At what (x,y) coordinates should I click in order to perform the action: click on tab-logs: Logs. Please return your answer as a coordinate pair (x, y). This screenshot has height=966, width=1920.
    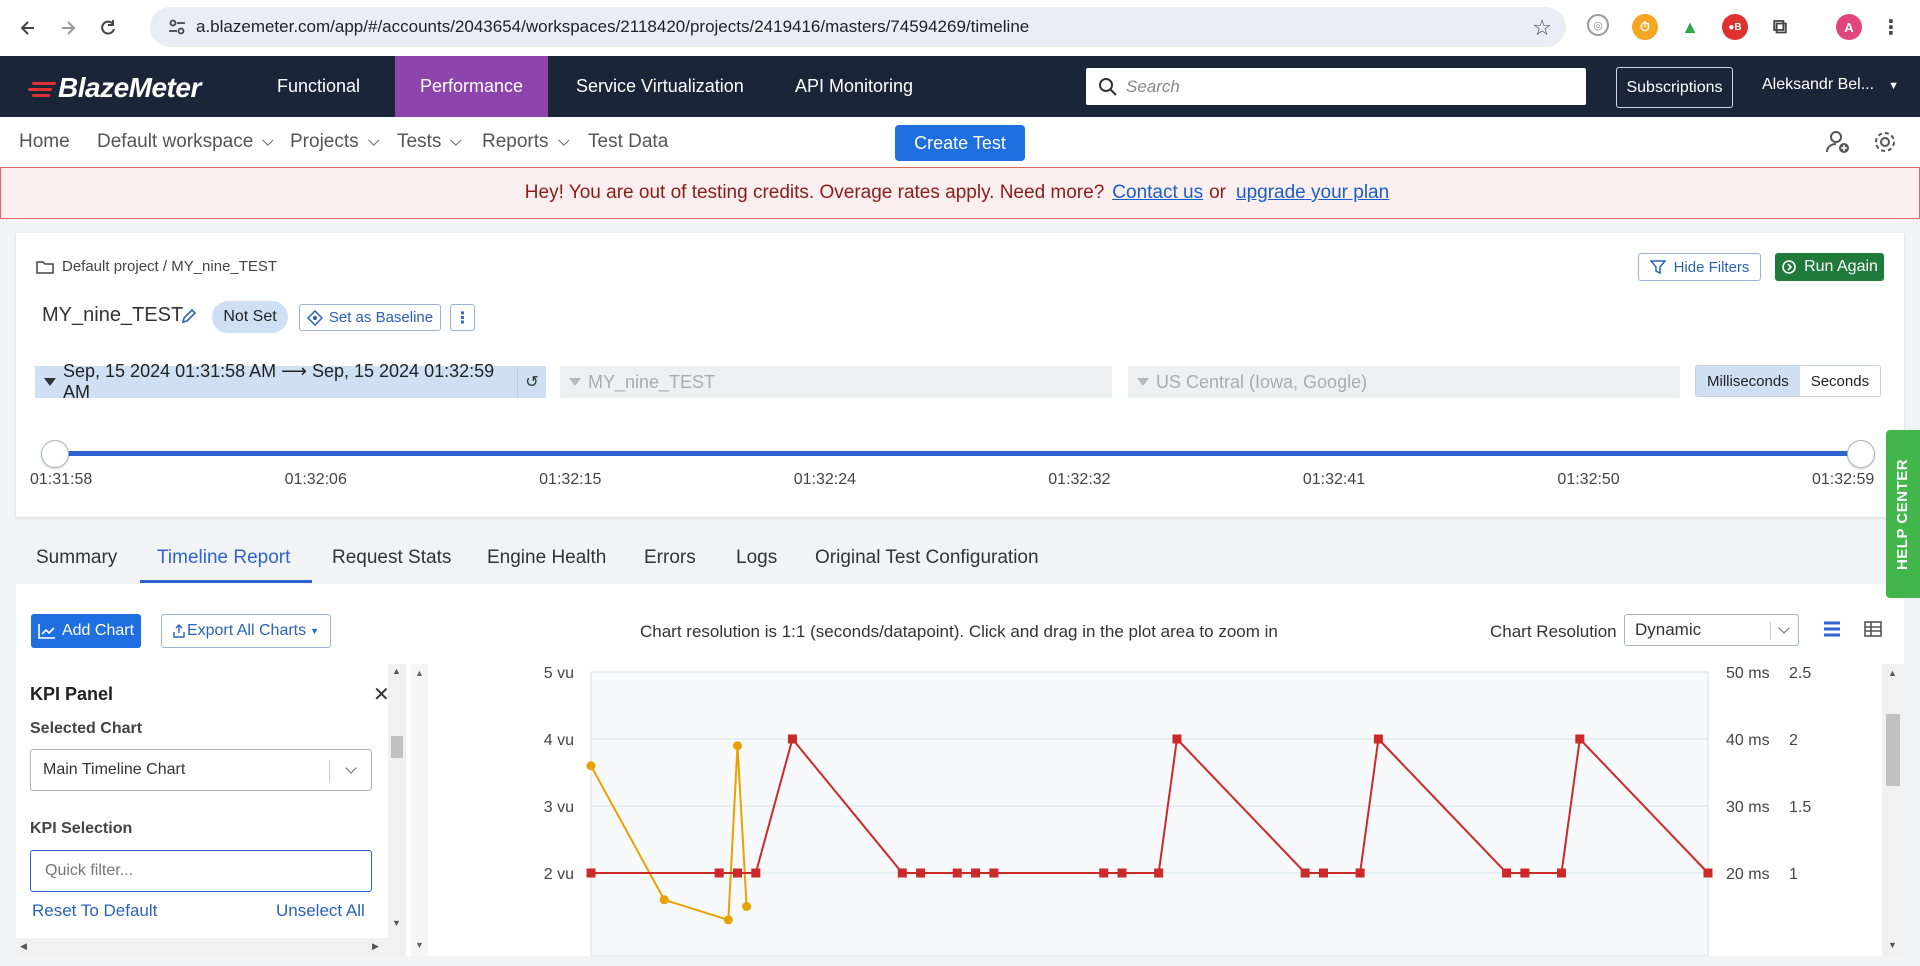
    Looking at the image, I should click on (756, 558).